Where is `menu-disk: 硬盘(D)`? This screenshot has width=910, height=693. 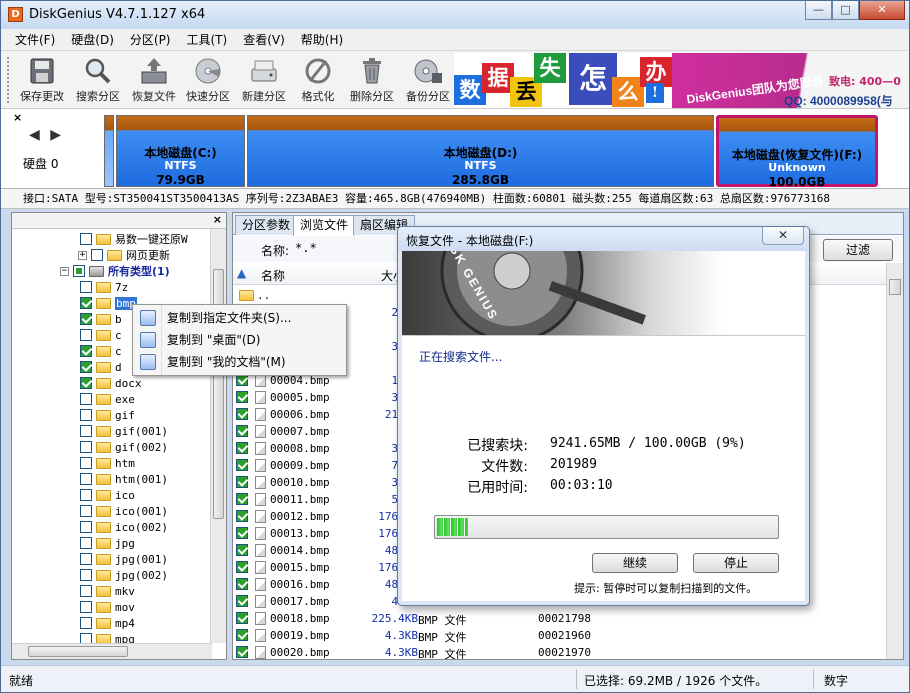
menu-disk: 硬盘(D) is located at coordinates (92, 40).